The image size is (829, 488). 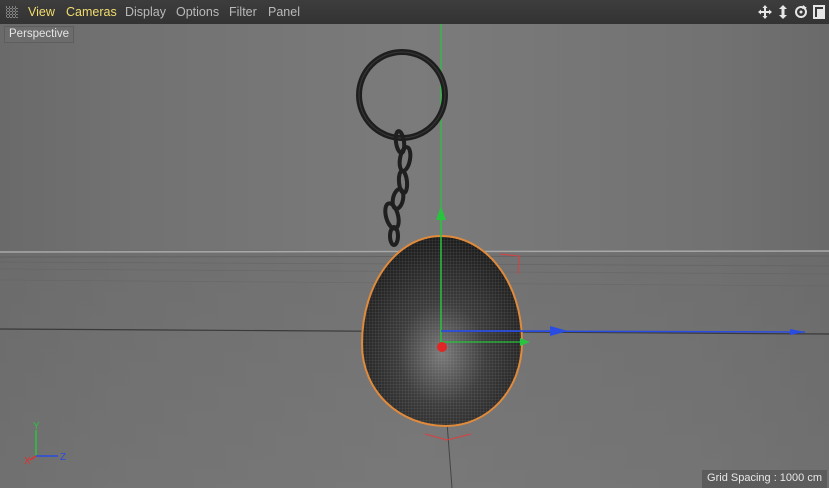 What do you see at coordinates (12, 12) in the screenshot?
I see `panel-grip-icon` at bounding box center [12, 12].